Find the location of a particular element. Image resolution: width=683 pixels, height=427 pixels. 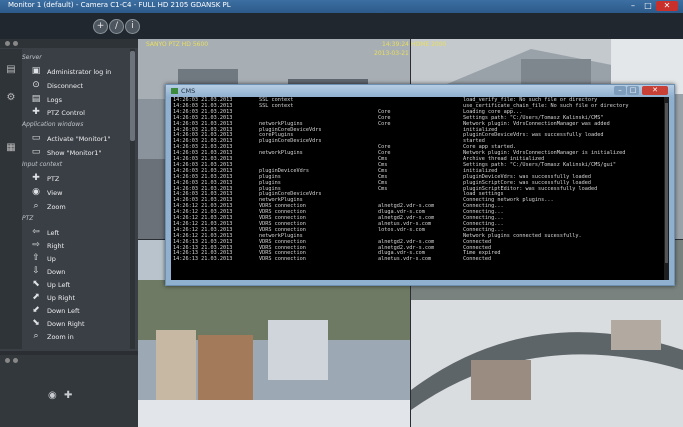

camera-date: 2013-03-21 is located at coordinates (391, 53).